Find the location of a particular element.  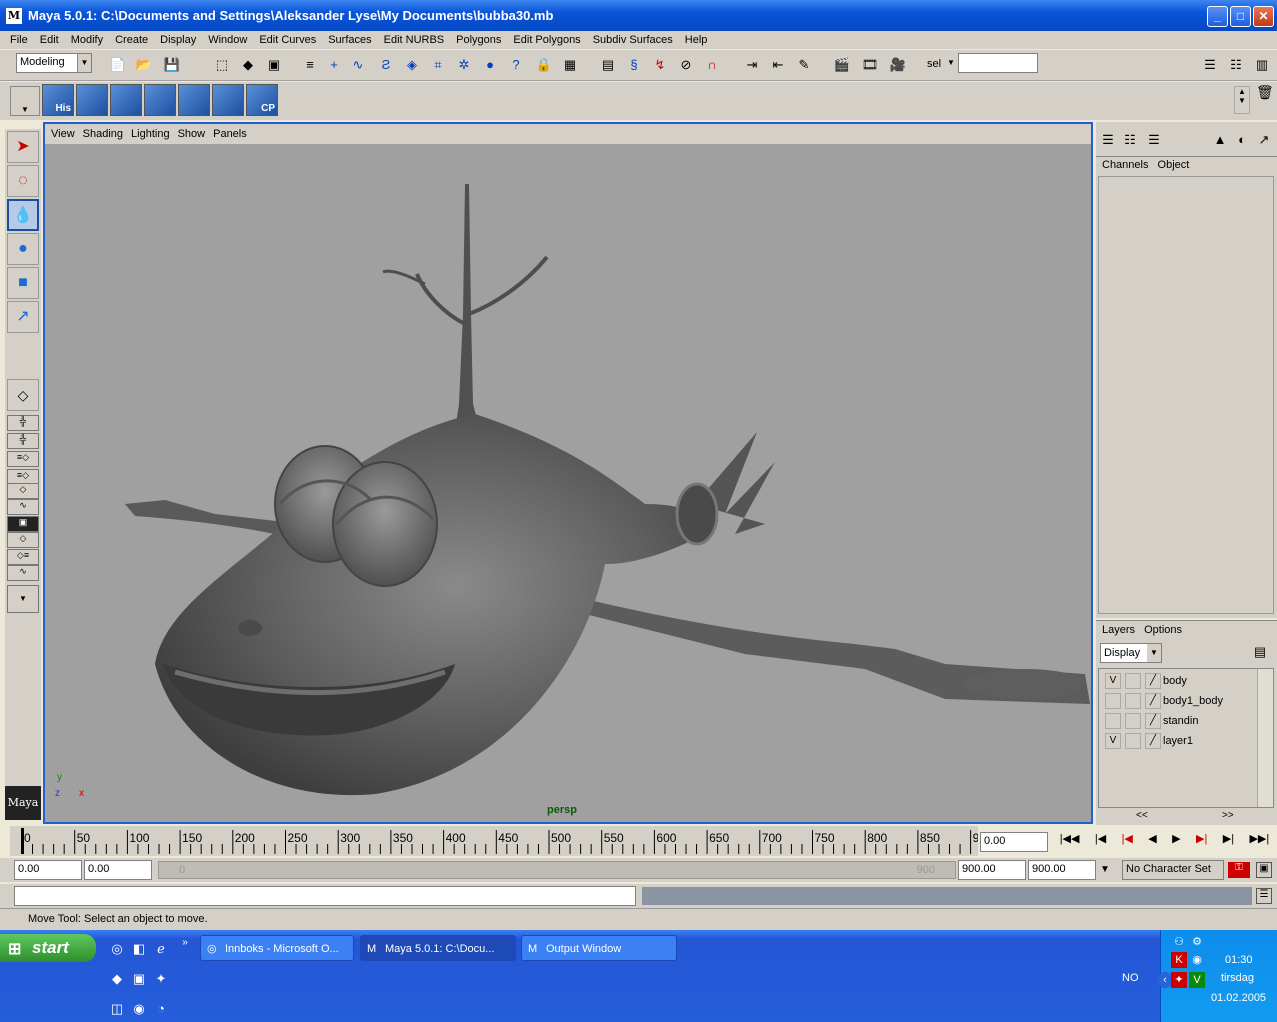

persp-graph-layout-icon: ◇ is located at coordinates (23, 491).